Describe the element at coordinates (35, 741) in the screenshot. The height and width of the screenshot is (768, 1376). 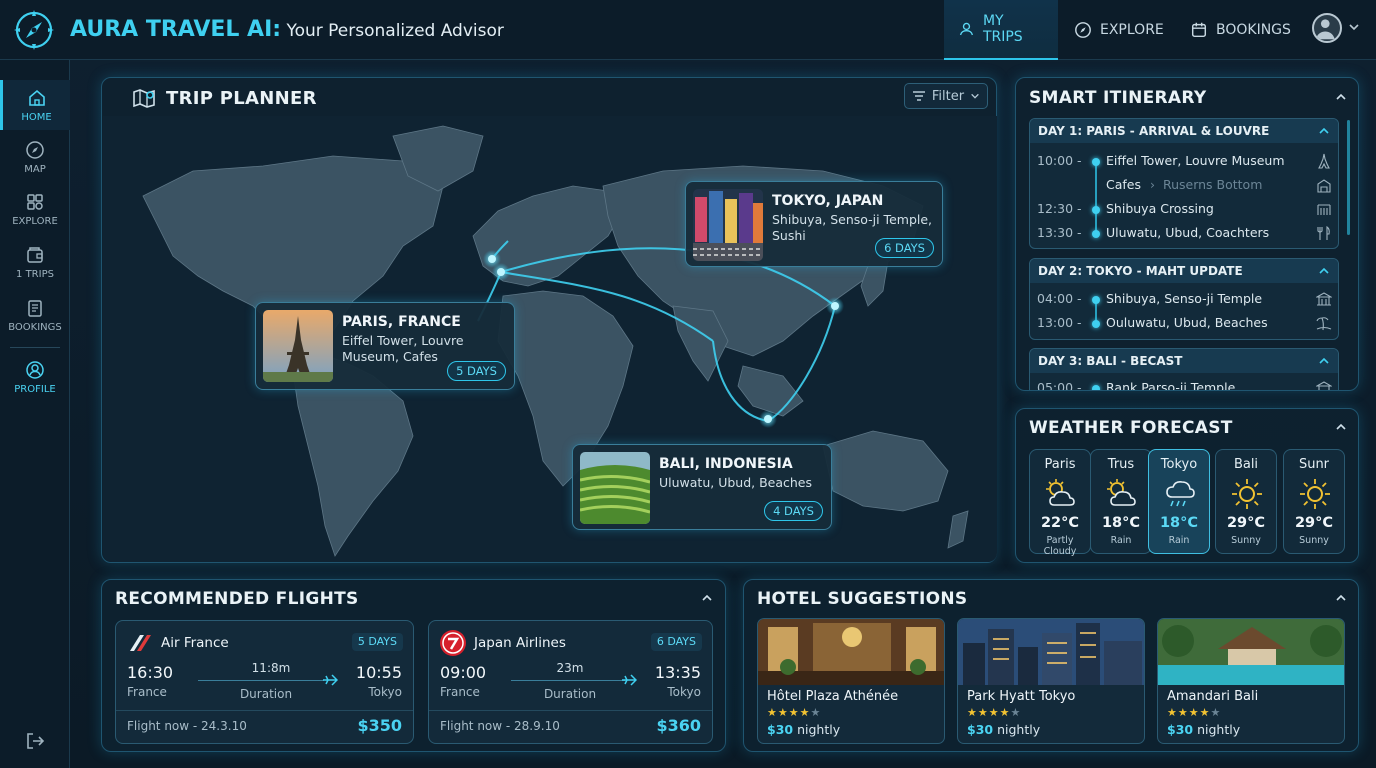
I see `logout-icon` at that location.